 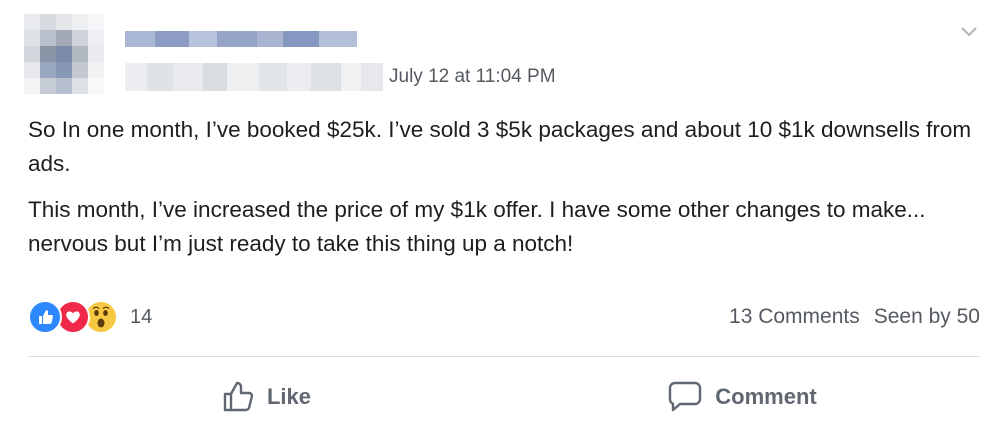 What do you see at coordinates (45, 317) in the screenshot?
I see `like-icon` at bounding box center [45, 317].